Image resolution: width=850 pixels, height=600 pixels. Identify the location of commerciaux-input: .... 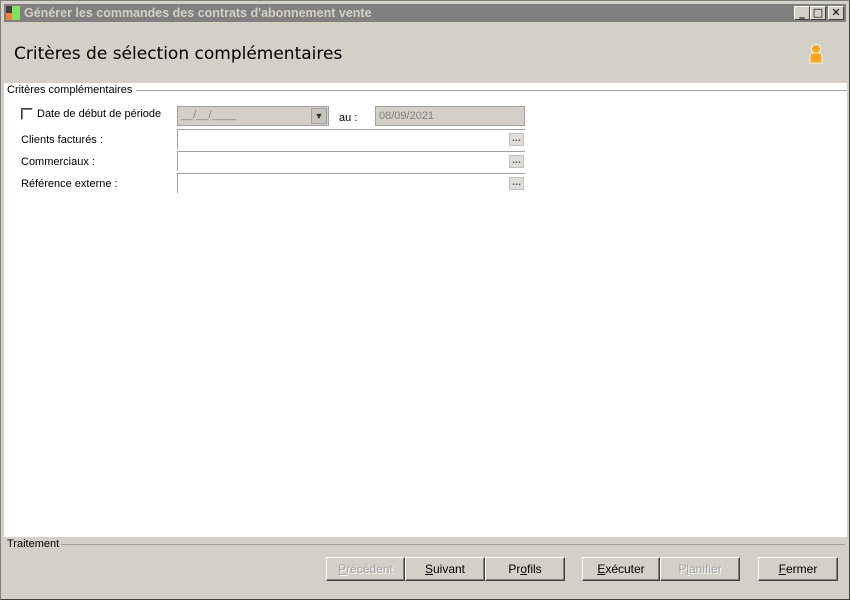
(351, 161).